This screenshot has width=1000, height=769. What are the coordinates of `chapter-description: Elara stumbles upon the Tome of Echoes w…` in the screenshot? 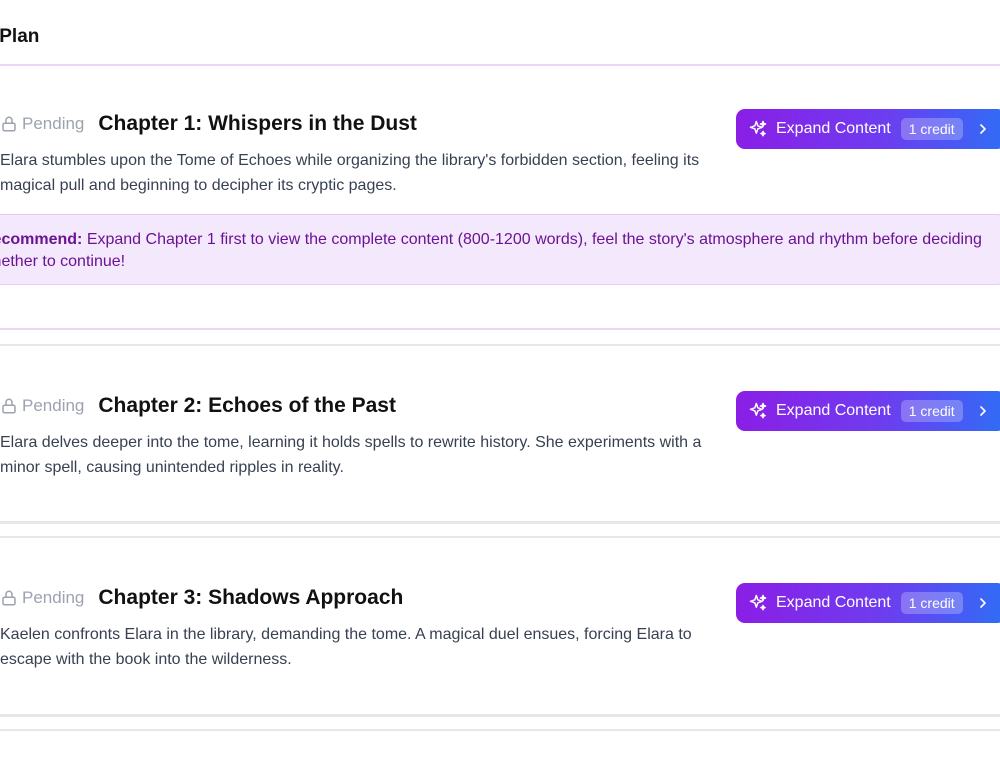 It's located at (350, 173).